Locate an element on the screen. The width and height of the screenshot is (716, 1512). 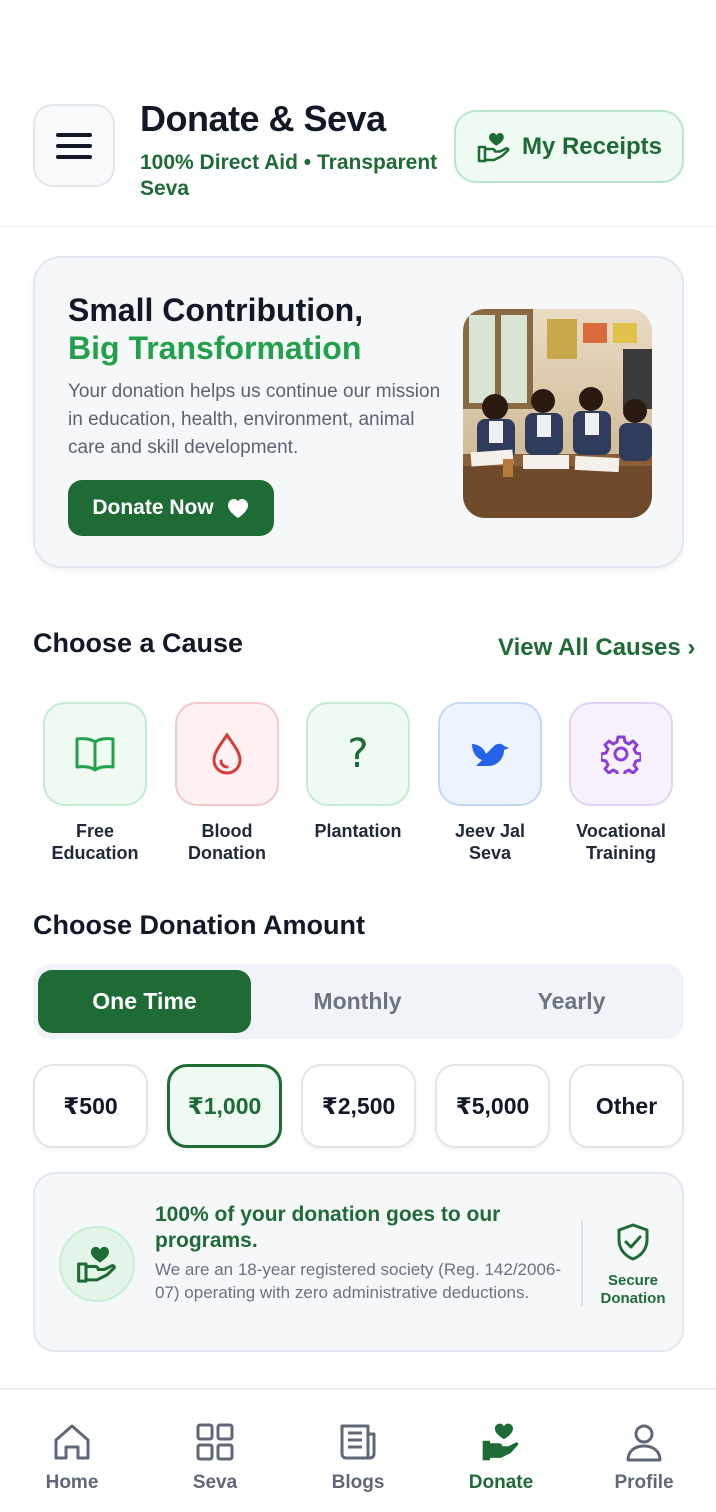
hamburger-icon is located at coordinates (74, 145).